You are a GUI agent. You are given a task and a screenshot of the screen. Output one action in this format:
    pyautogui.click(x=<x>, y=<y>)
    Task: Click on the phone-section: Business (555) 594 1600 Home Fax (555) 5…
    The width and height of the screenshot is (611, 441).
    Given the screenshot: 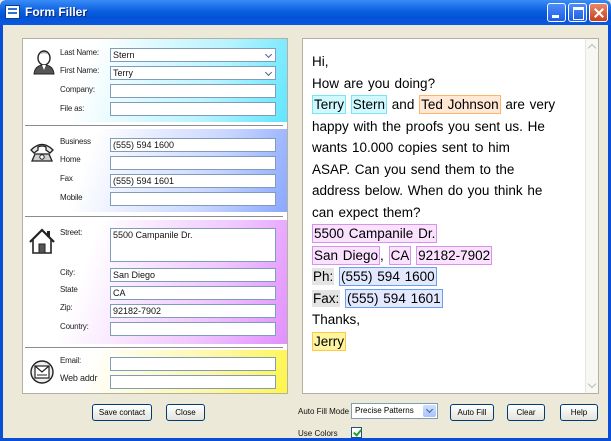 What is the action you would take?
    pyautogui.click(x=155, y=170)
    